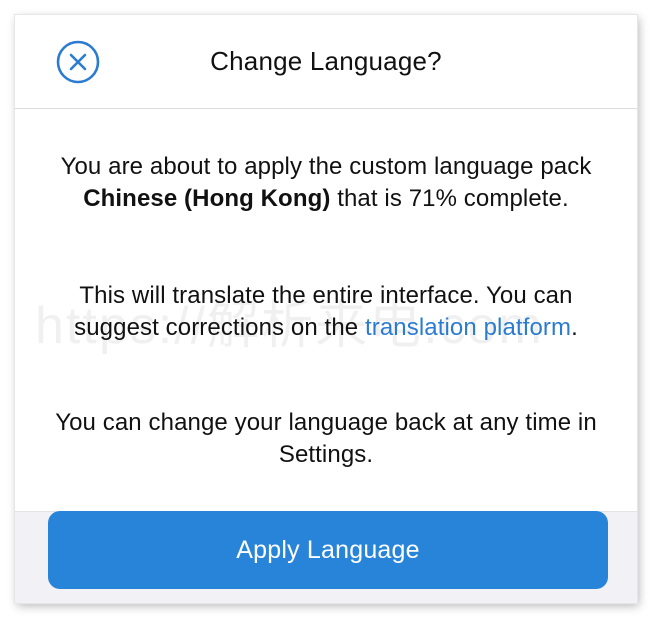  What do you see at coordinates (449, 198) in the screenshot?
I see `message-text: that is 71% complete.` at bounding box center [449, 198].